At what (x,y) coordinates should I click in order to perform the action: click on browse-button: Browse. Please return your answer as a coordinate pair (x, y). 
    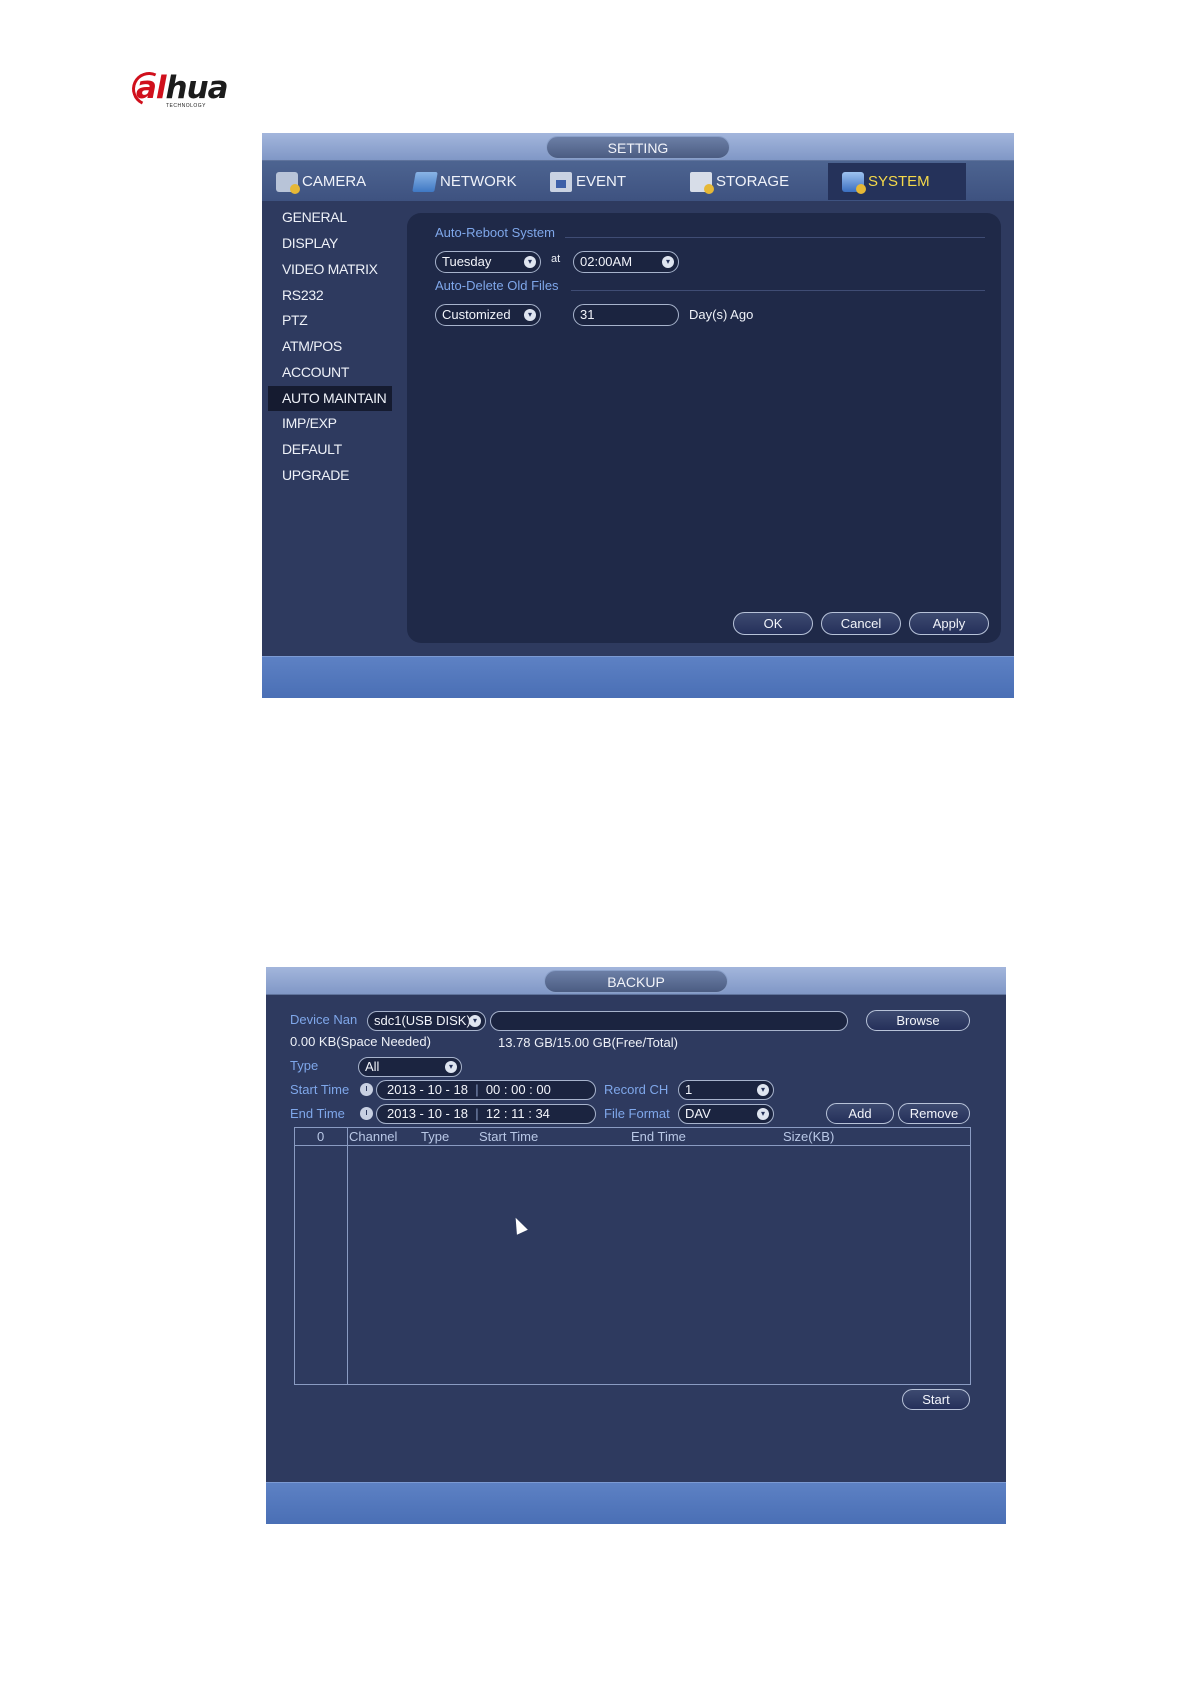
    Looking at the image, I should click on (918, 1020).